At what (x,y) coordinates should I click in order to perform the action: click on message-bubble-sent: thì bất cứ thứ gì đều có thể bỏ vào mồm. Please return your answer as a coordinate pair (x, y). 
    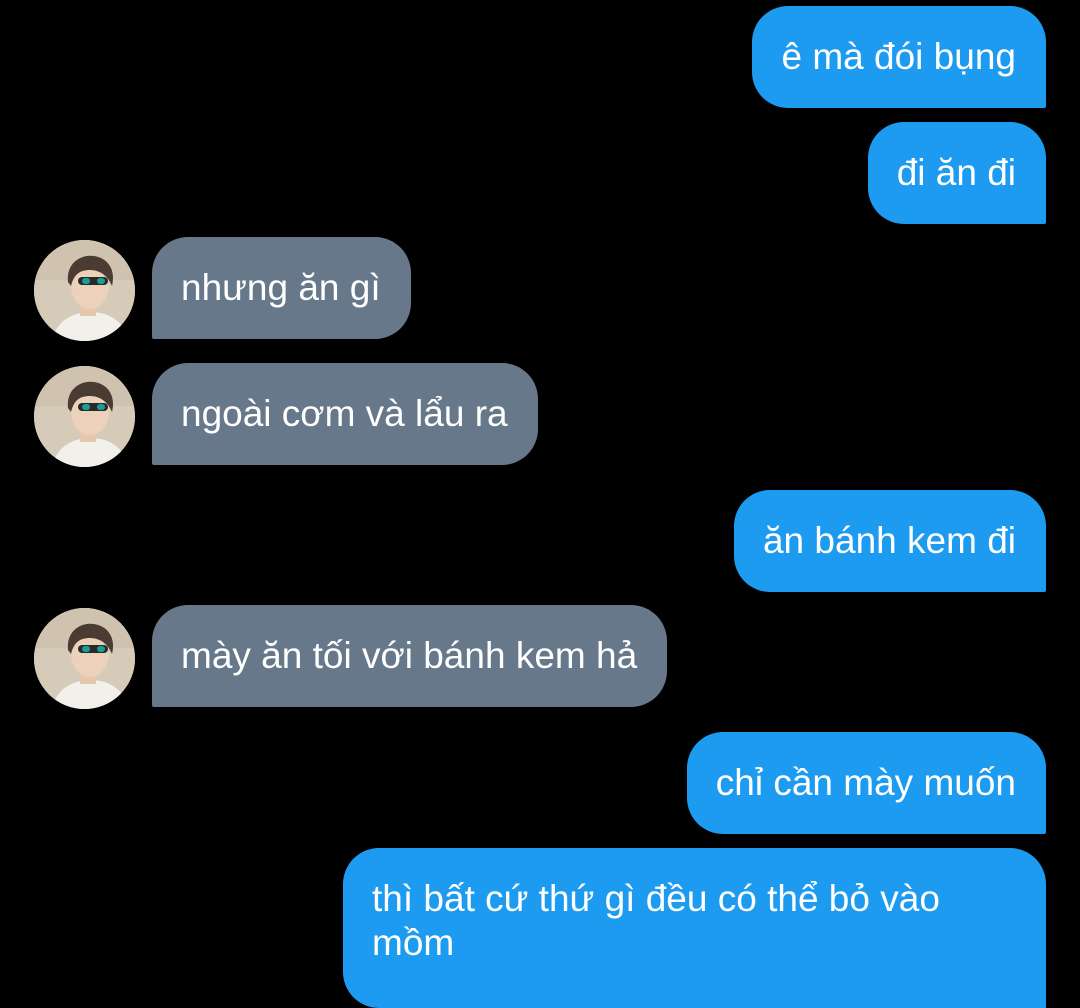
    Looking at the image, I should click on (694, 928).